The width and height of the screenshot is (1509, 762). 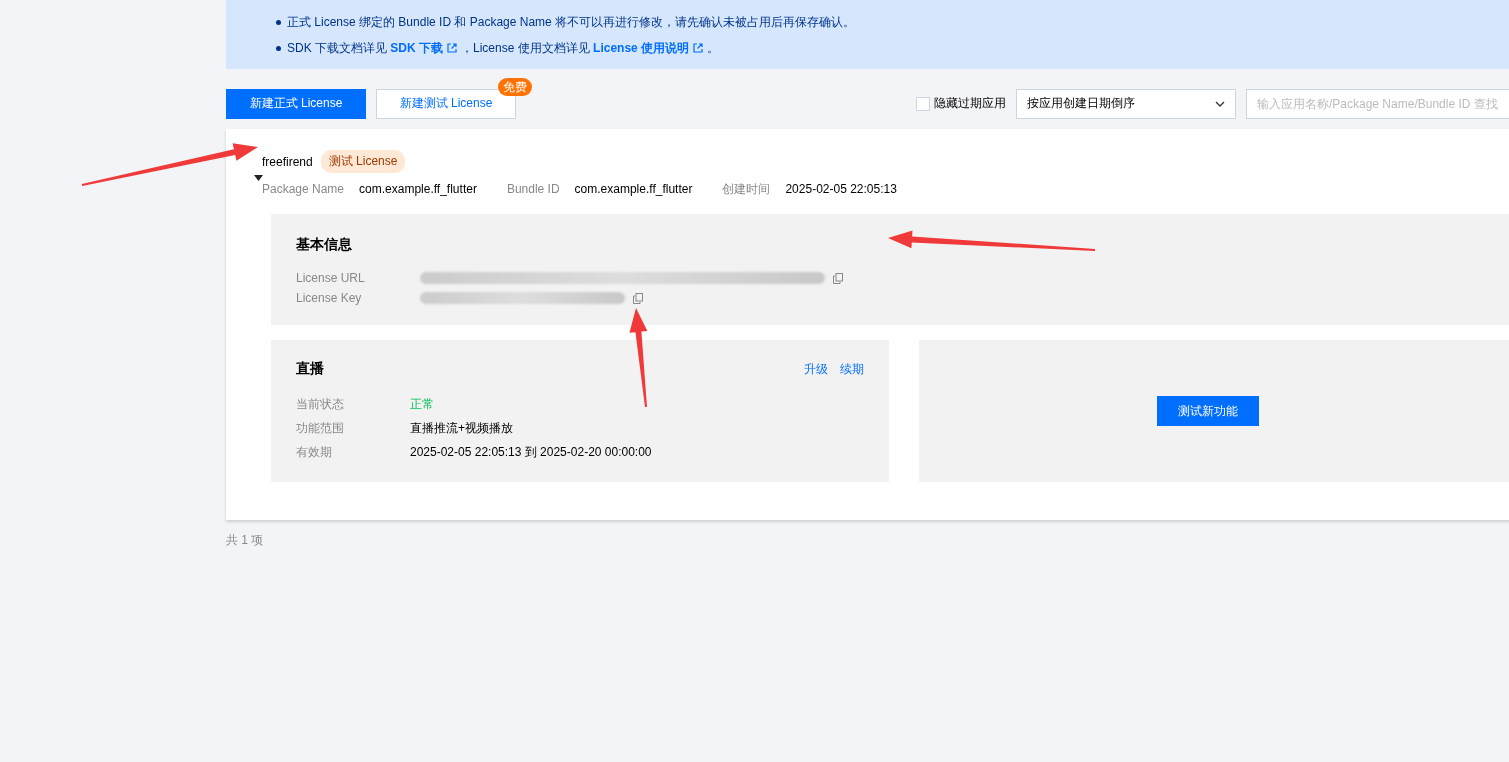 I want to click on status-text: 正常, so click(x=422, y=404).